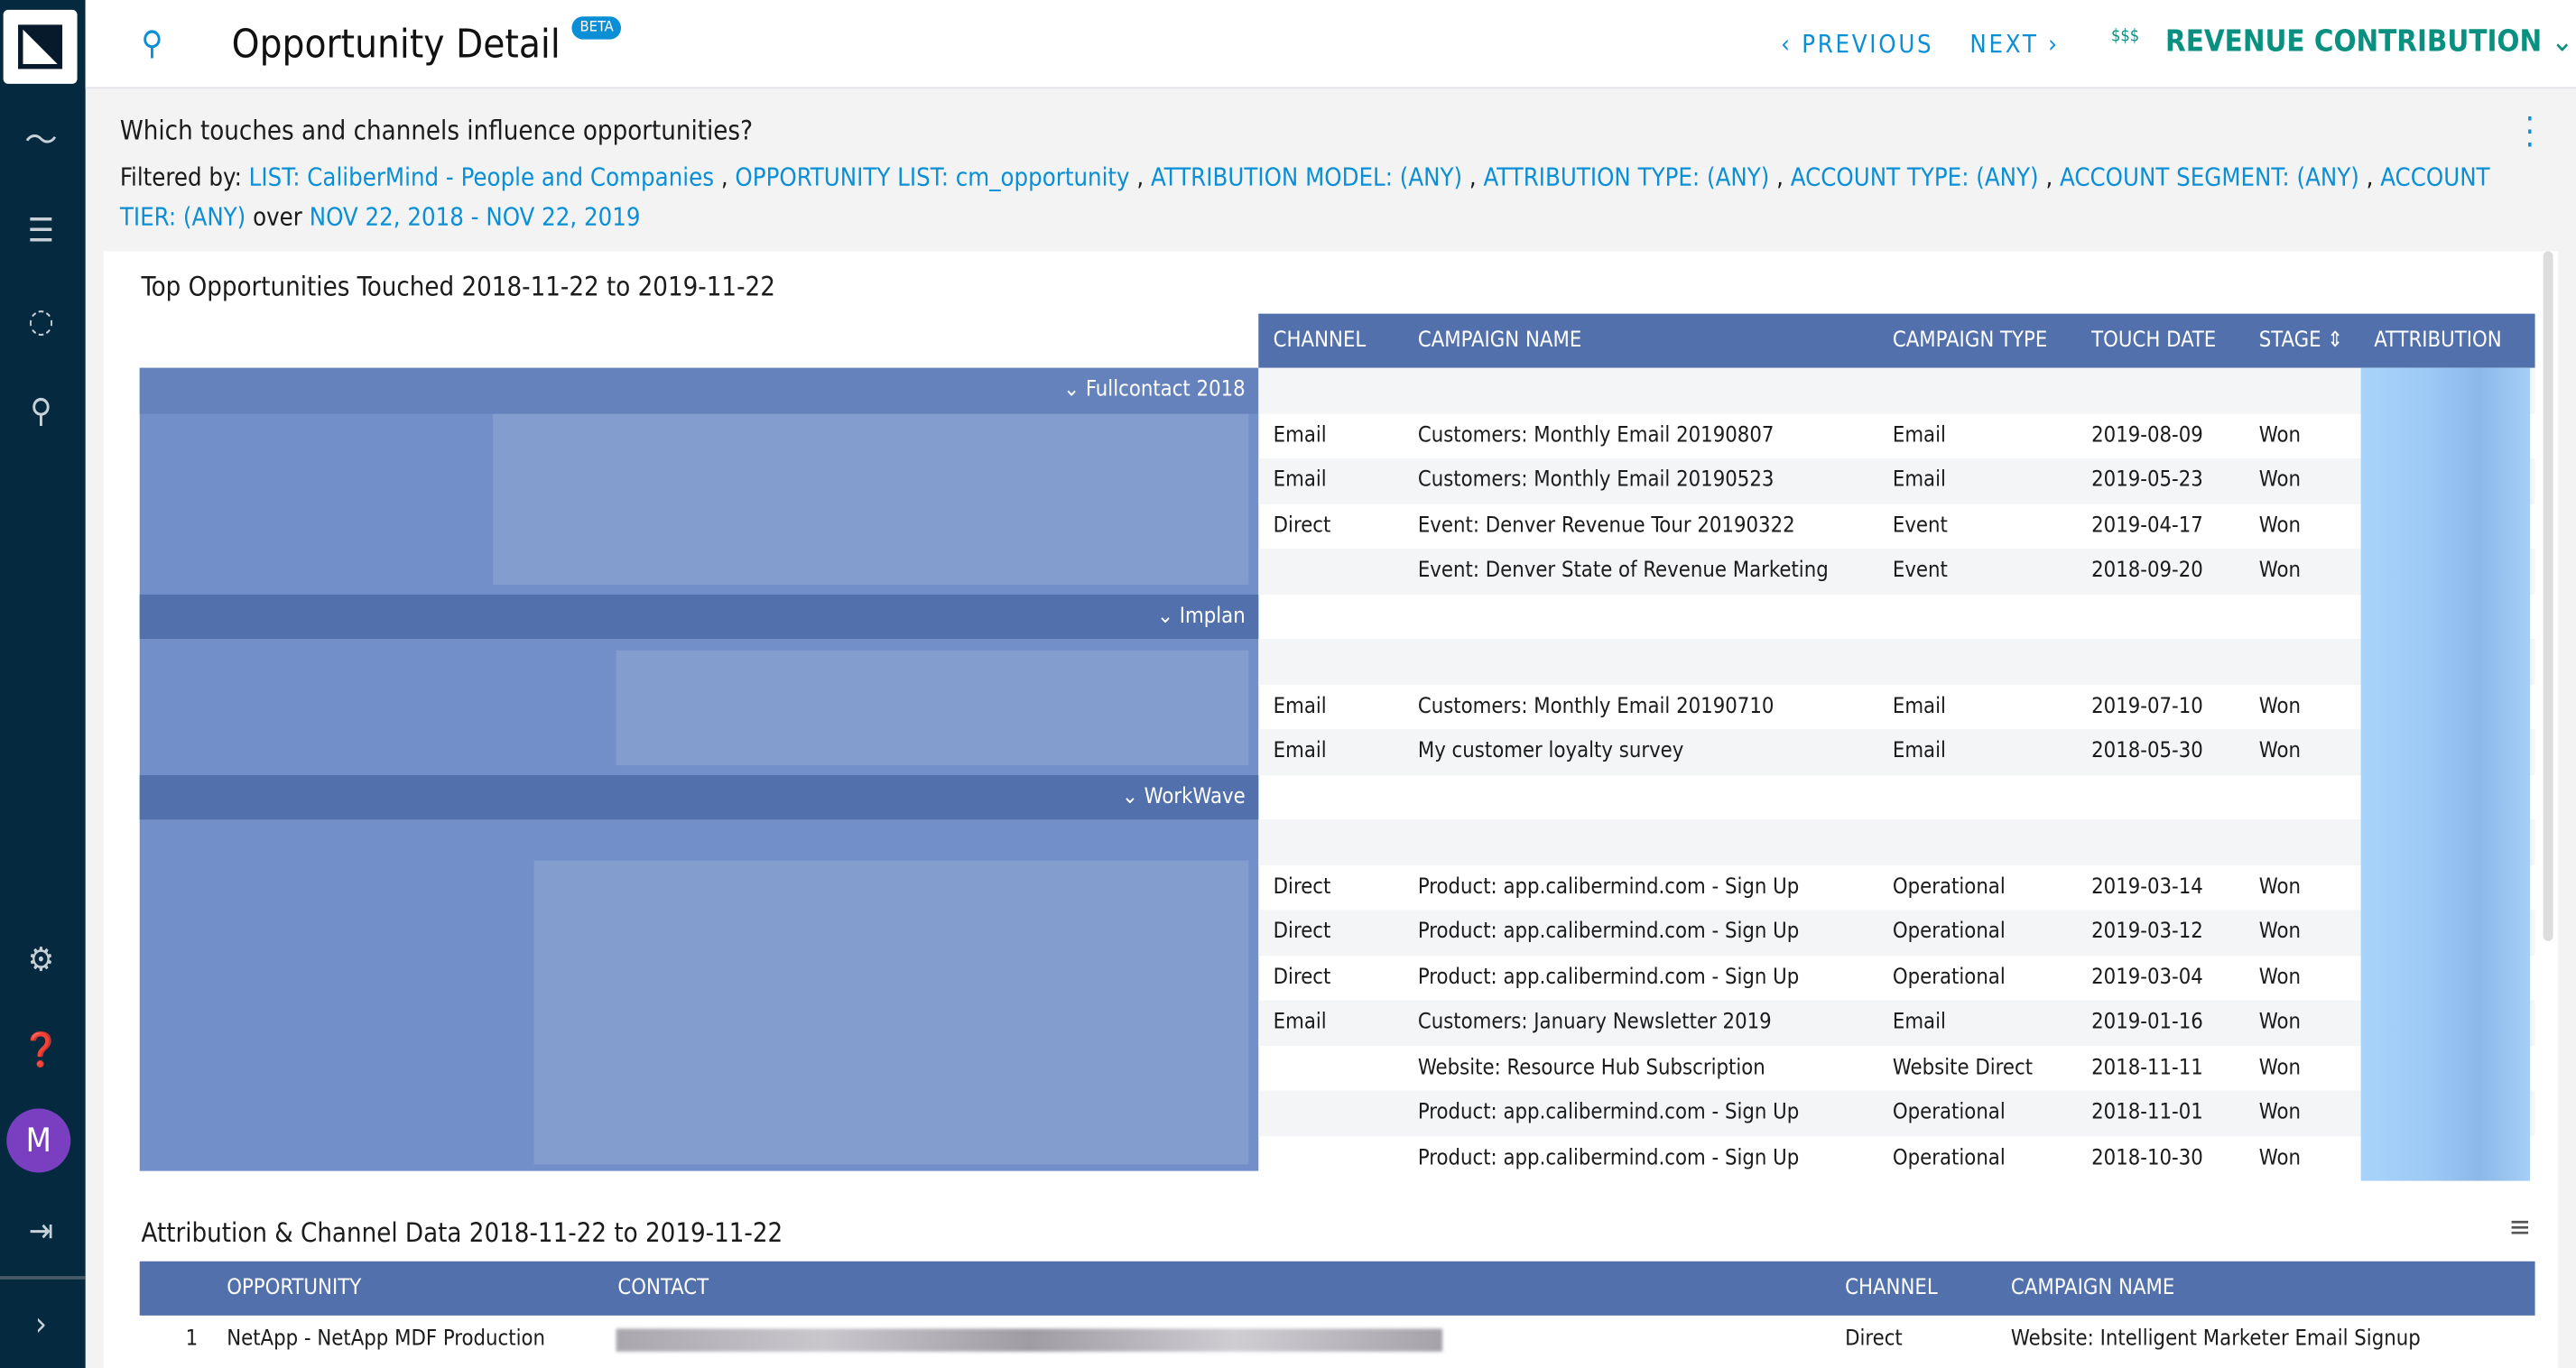 This screenshot has width=2576, height=1368. What do you see at coordinates (2147, 751) in the screenshot?
I see `cell-touch-date: 2018-05-30` at bounding box center [2147, 751].